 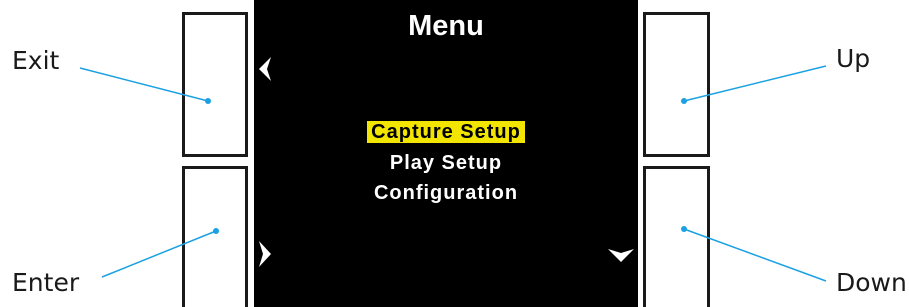 What do you see at coordinates (754, 254) in the screenshot?
I see `down-callout-line` at bounding box center [754, 254].